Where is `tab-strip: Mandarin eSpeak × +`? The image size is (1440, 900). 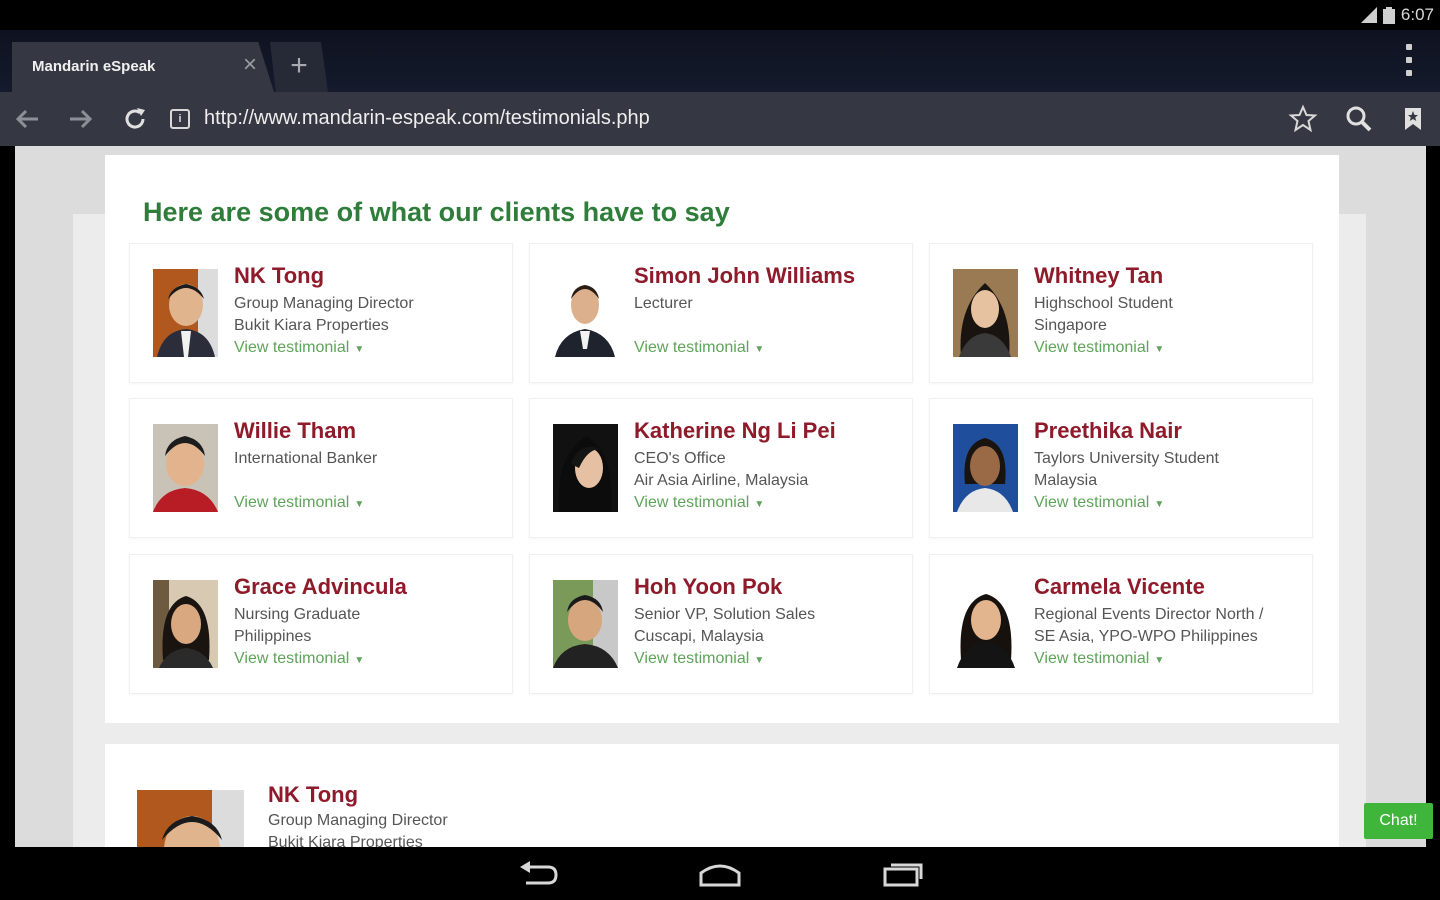 tab-strip: Mandarin eSpeak × + is located at coordinates (720, 61).